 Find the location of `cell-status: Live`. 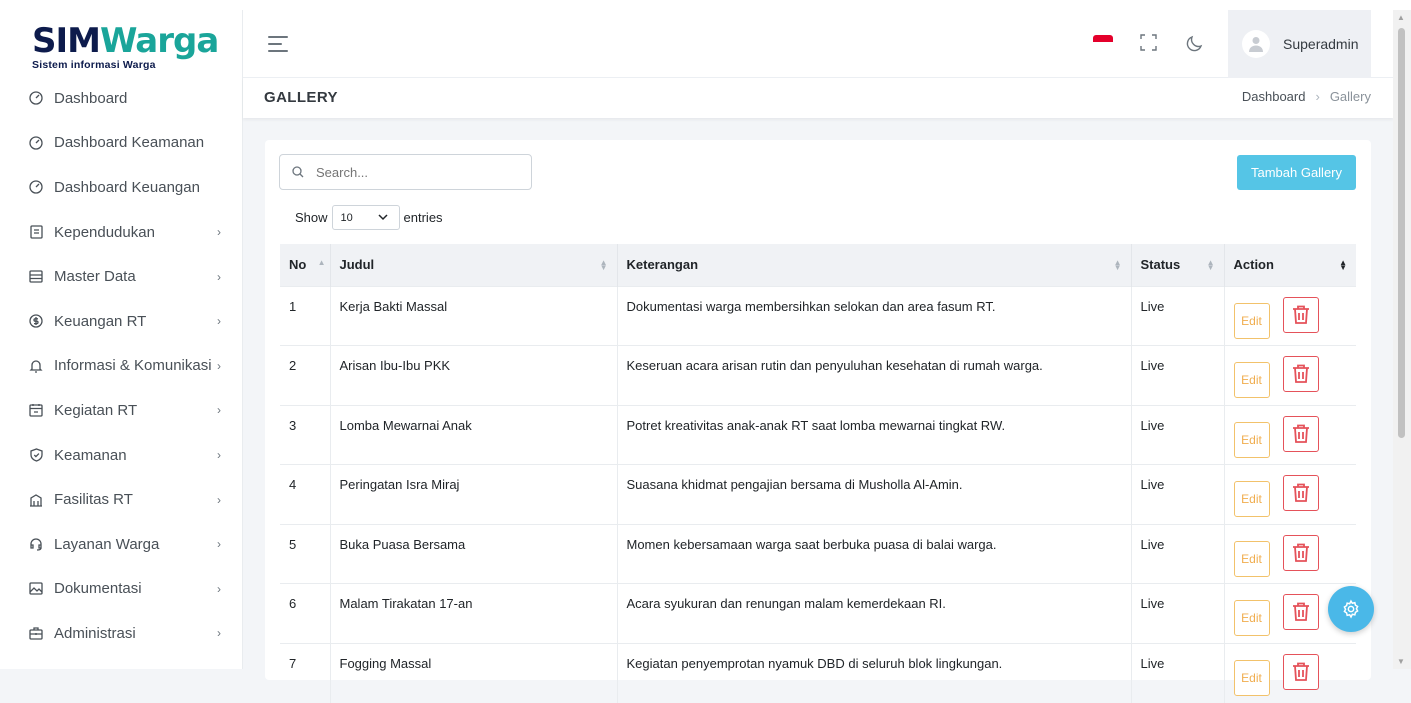

cell-status: Live is located at coordinates (1178, 434).